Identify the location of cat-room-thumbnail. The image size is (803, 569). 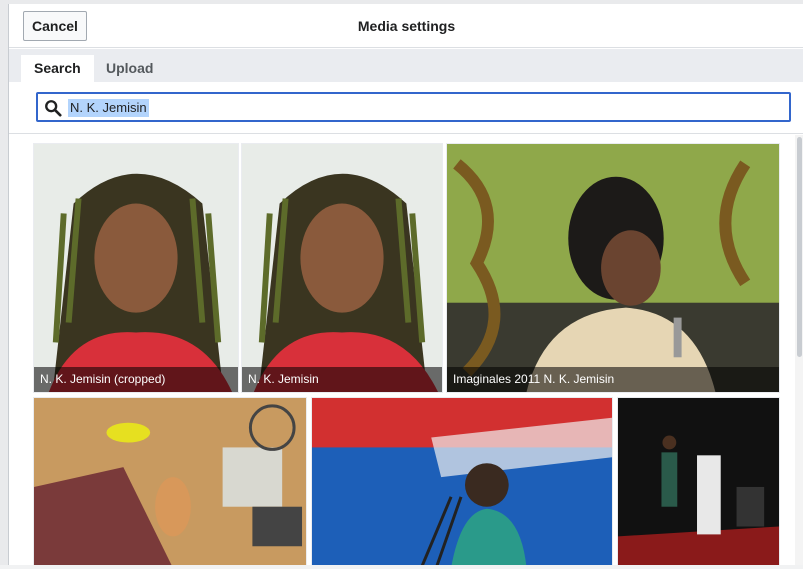
(170, 483).